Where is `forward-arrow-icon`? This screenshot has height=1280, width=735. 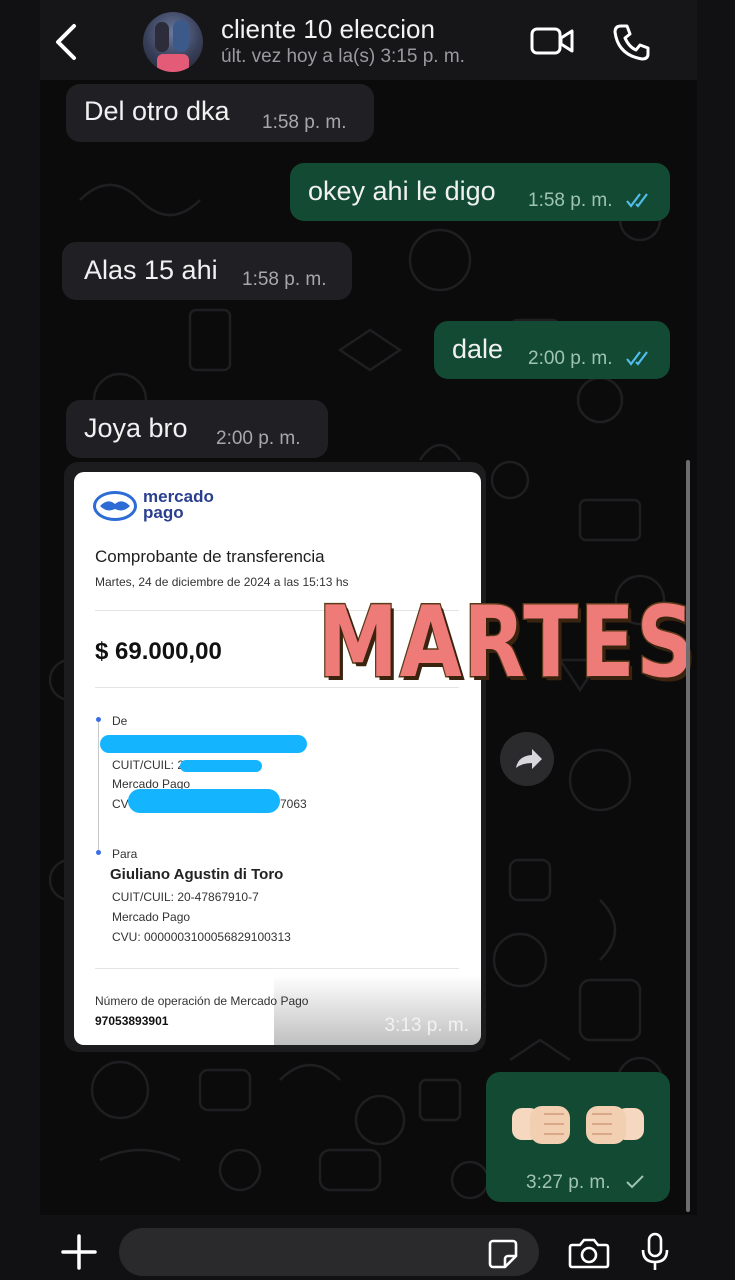
forward-arrow-icon is located at coordinates (529, 759).